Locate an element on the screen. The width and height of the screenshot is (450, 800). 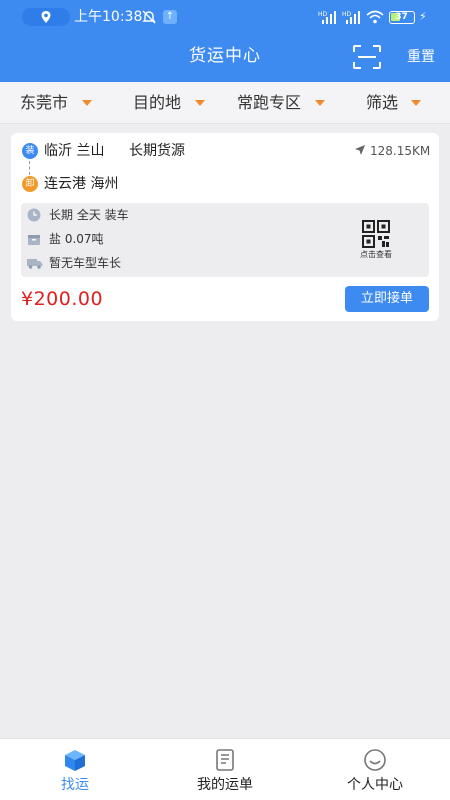
qr-code-icon is located at coordinates (376, 234).